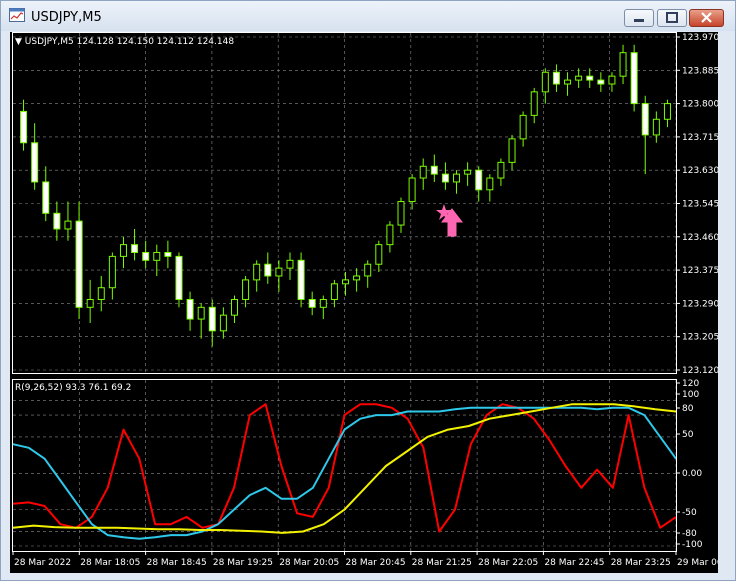  Describe the element at coordinates (689, 464) in the screenshot. I see `indicator-axis: 120100 80 50 0.00 -50 -80-100` at that location.